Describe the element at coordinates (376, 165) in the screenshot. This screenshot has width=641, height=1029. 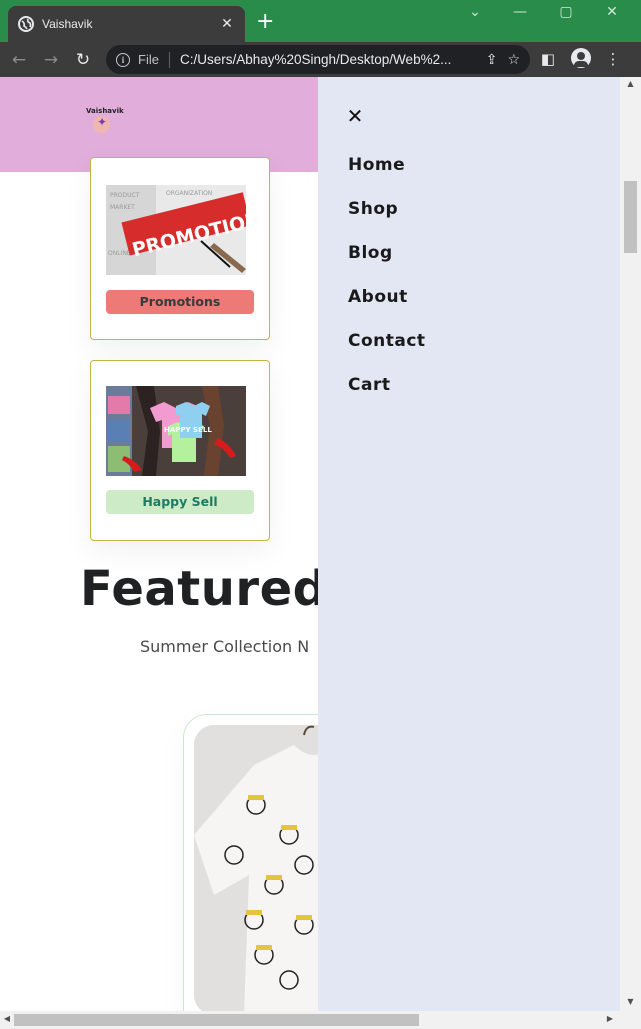
I see `nav-link-home: Home` at that location.